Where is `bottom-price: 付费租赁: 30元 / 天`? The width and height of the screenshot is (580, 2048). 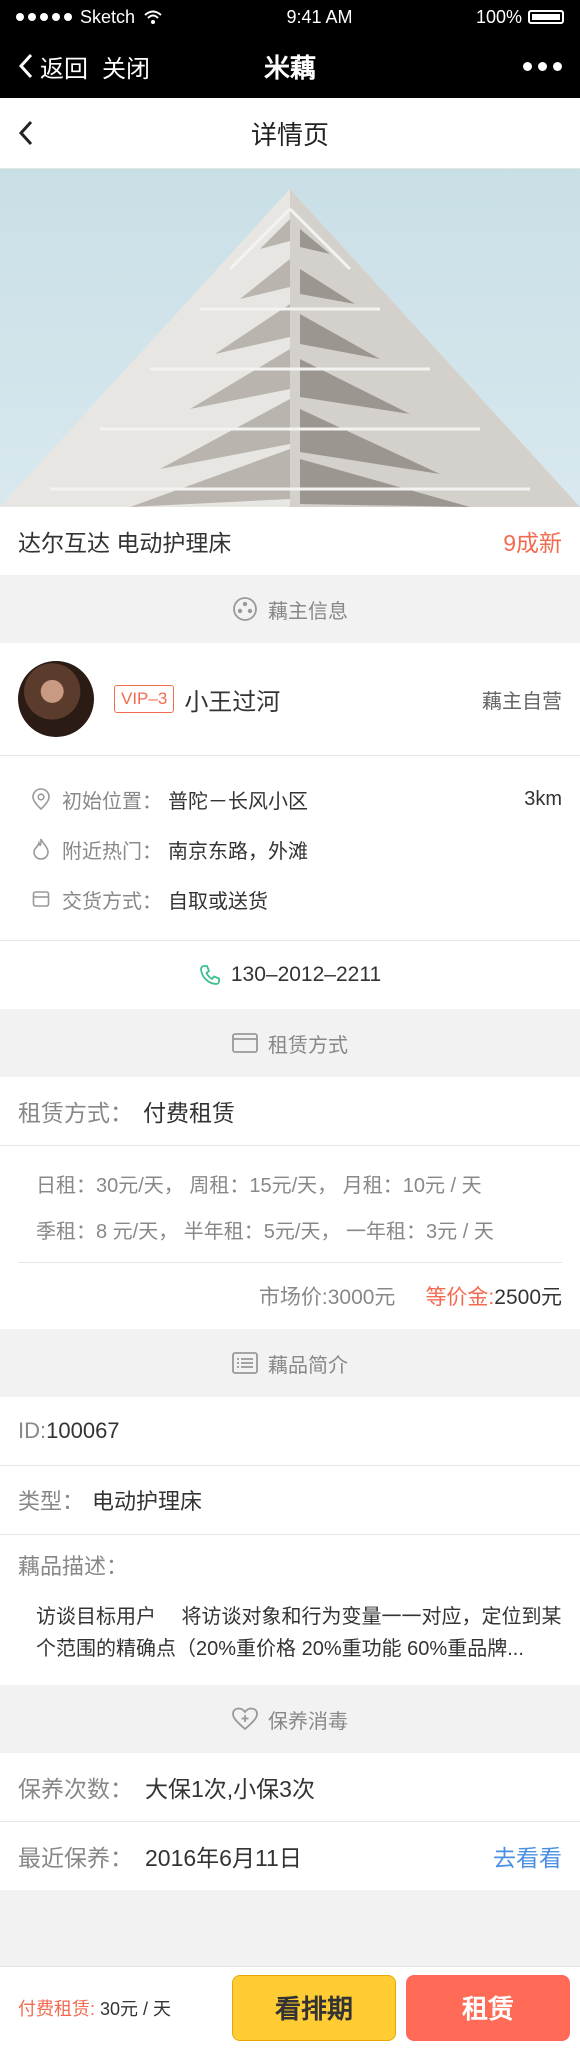 bottom-price: 付费租赁: 30元 / 天 is located at coordinates (125, 2008).